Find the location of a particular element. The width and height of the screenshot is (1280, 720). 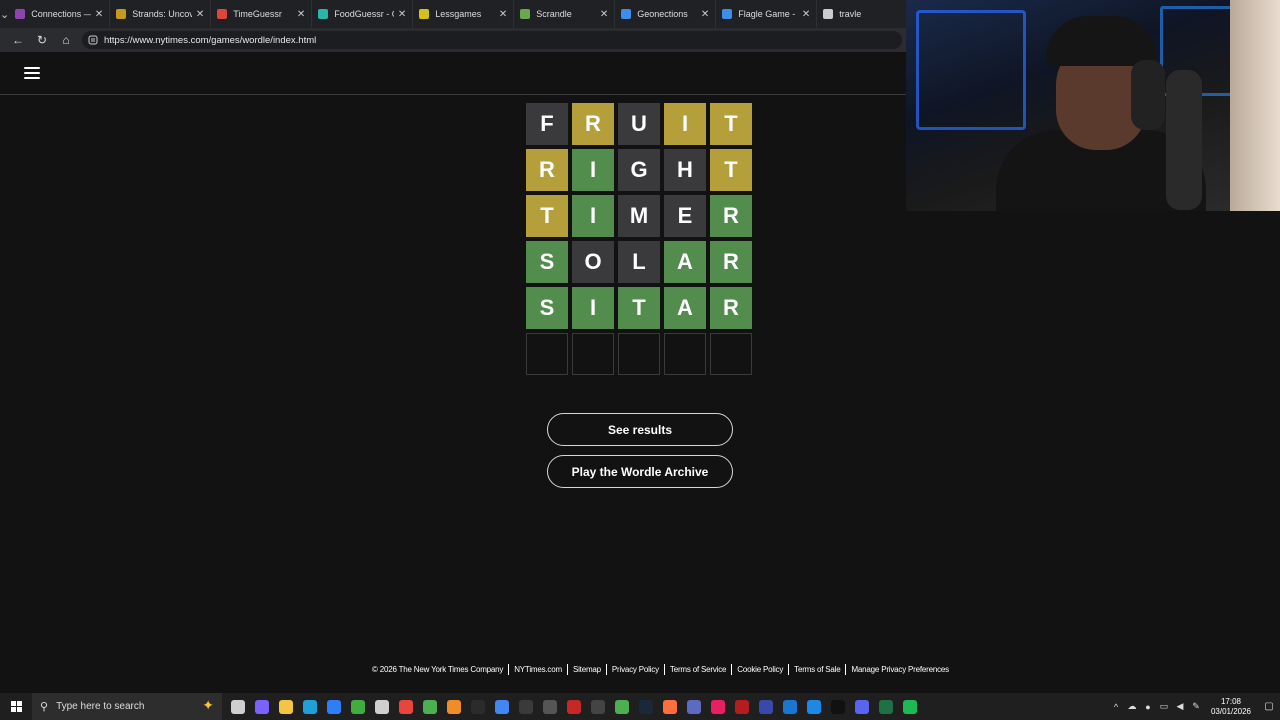

footer-link: Terms of Service is located at coordinates (697, 669).